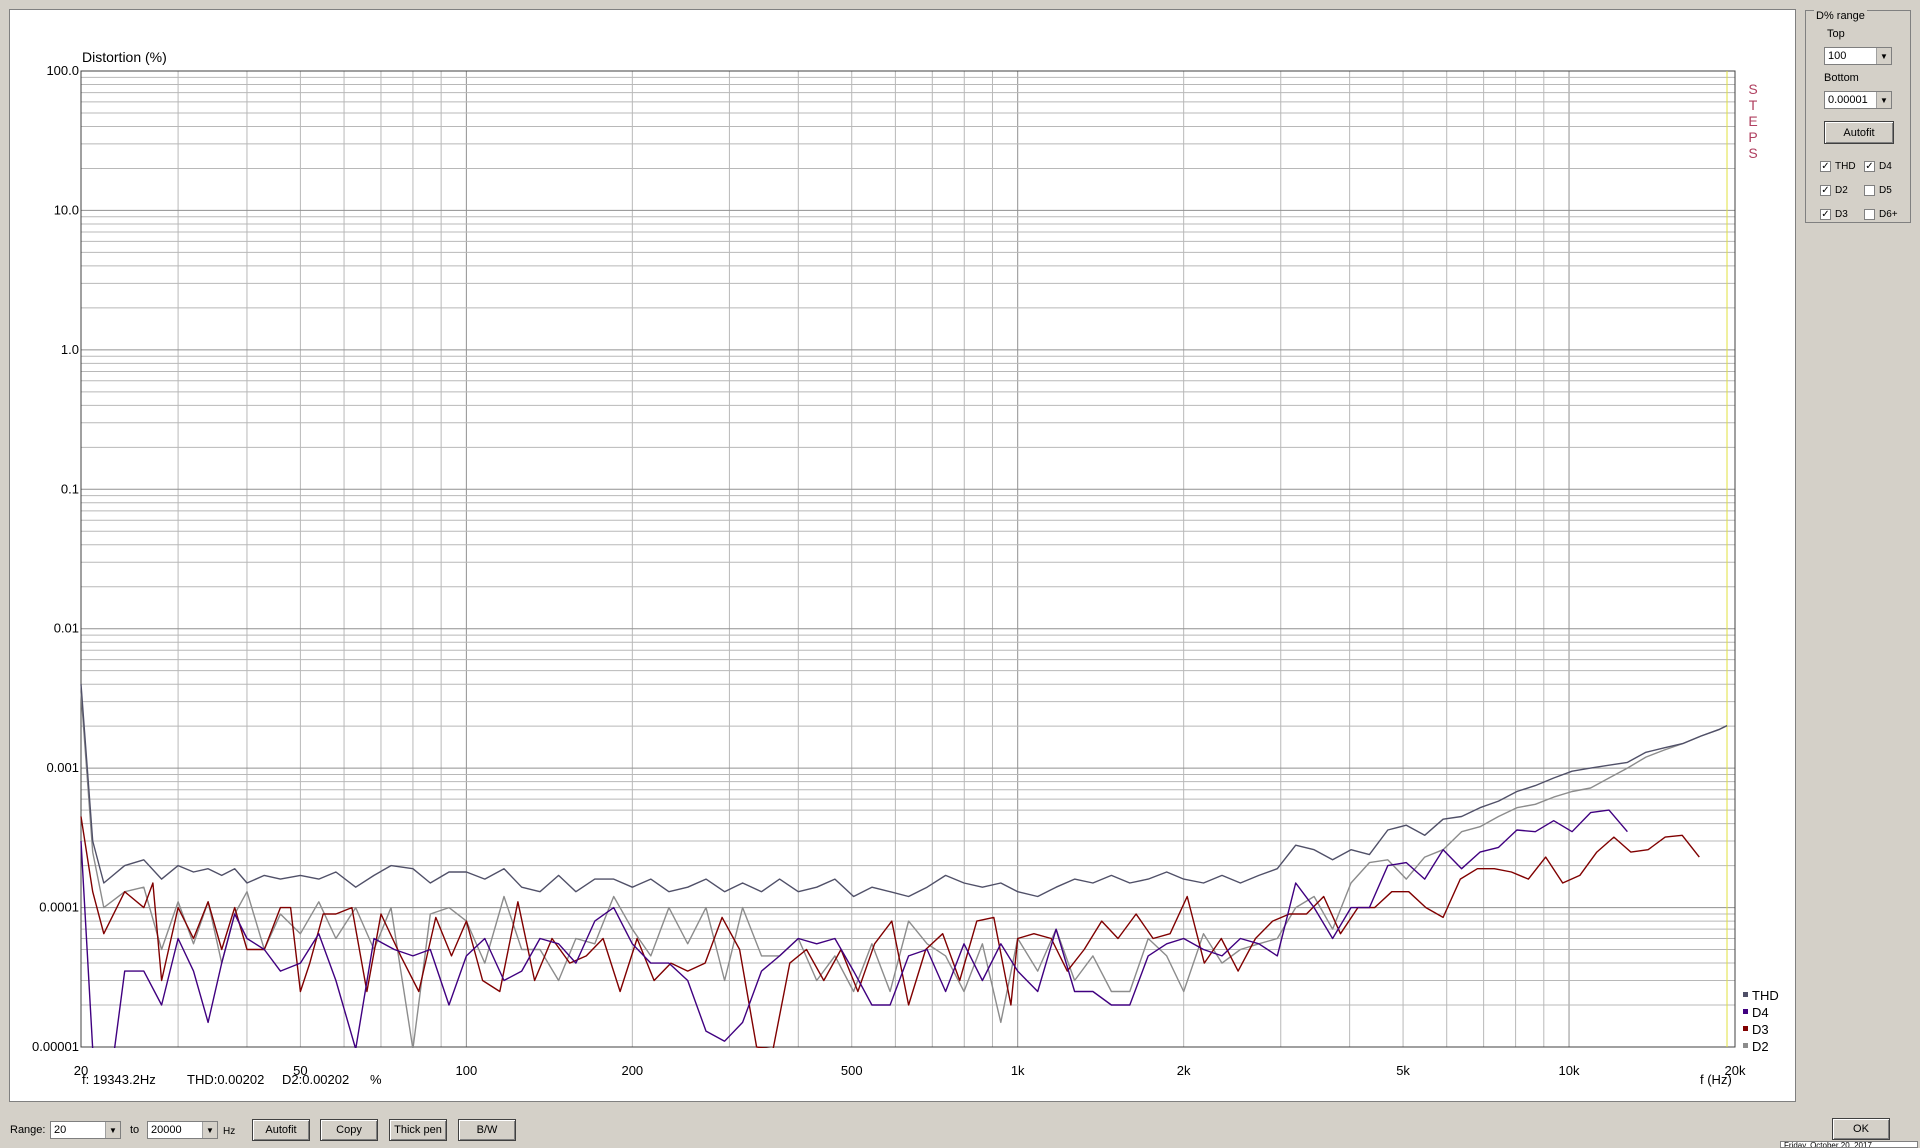 This screenshot has width=1920, height=1148. I want to click on legend-label-d3: D3, so click(1760, 1029).